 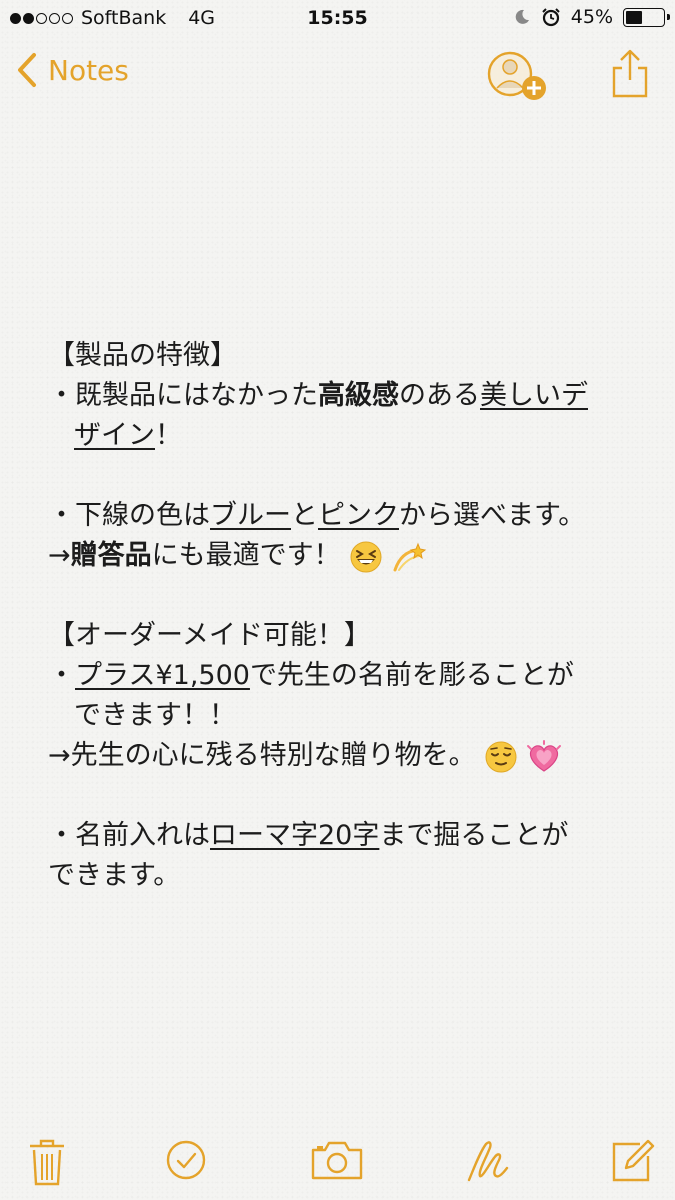 What do you see at coordinates (646, 17) in the screenshot?
I see `battery-icon` at bounding box center [646, 17].